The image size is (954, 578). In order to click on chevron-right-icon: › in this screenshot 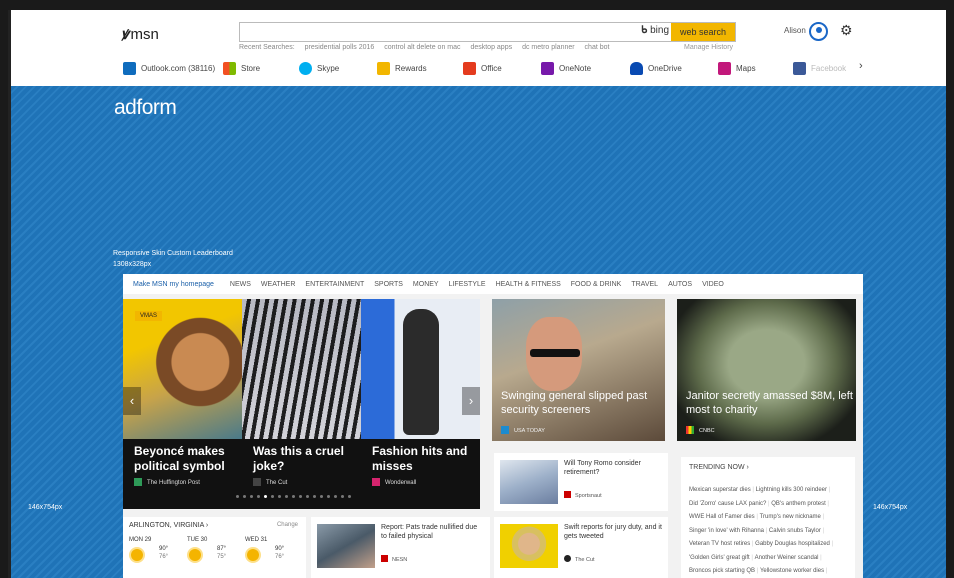, I will do `click(861, 66)`.